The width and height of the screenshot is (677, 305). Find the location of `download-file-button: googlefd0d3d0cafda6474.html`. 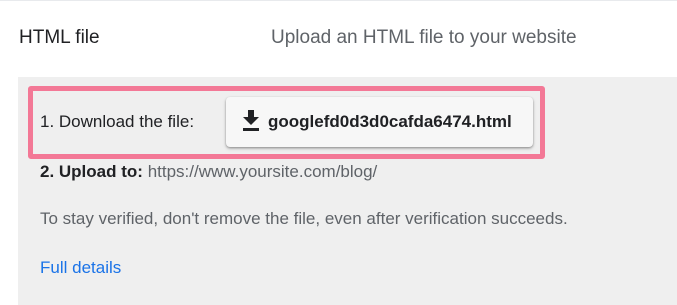

download-file-button: googlefd0d3d0cafda6474.html is located at coordinates (379, 122).